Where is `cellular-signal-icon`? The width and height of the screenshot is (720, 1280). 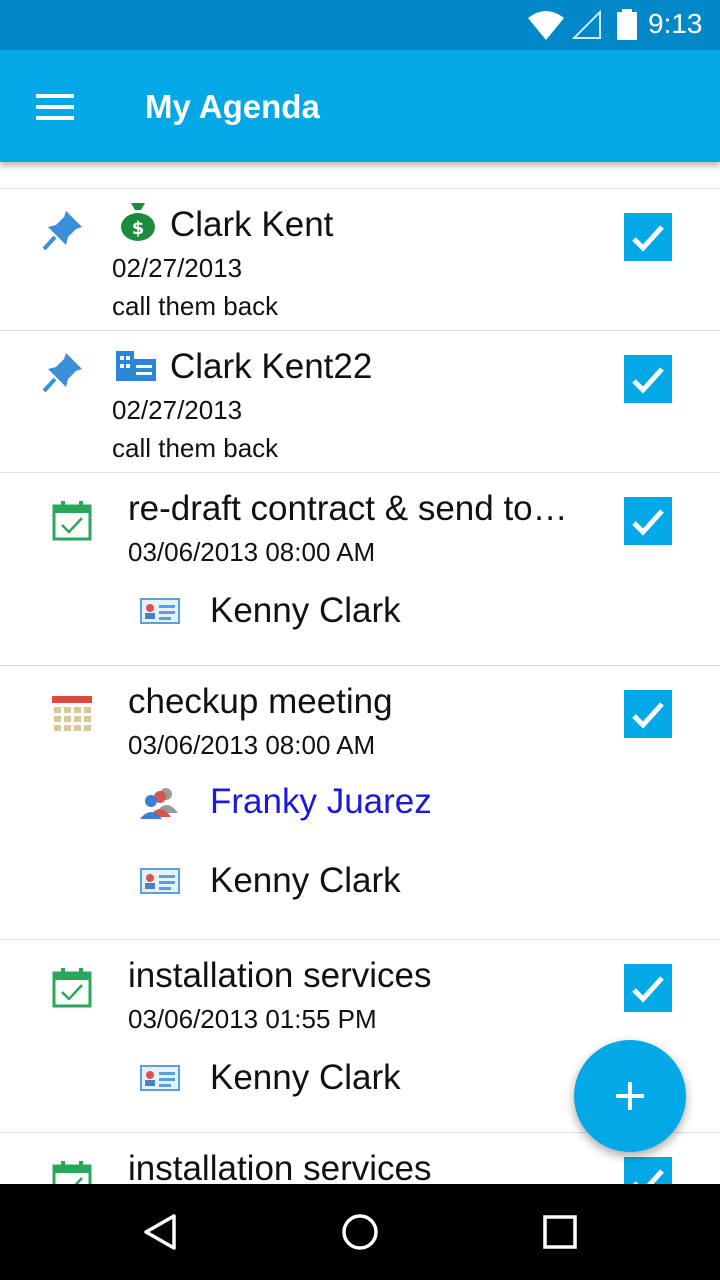
cellular-signal-icon is located at coordinates (586, 24).